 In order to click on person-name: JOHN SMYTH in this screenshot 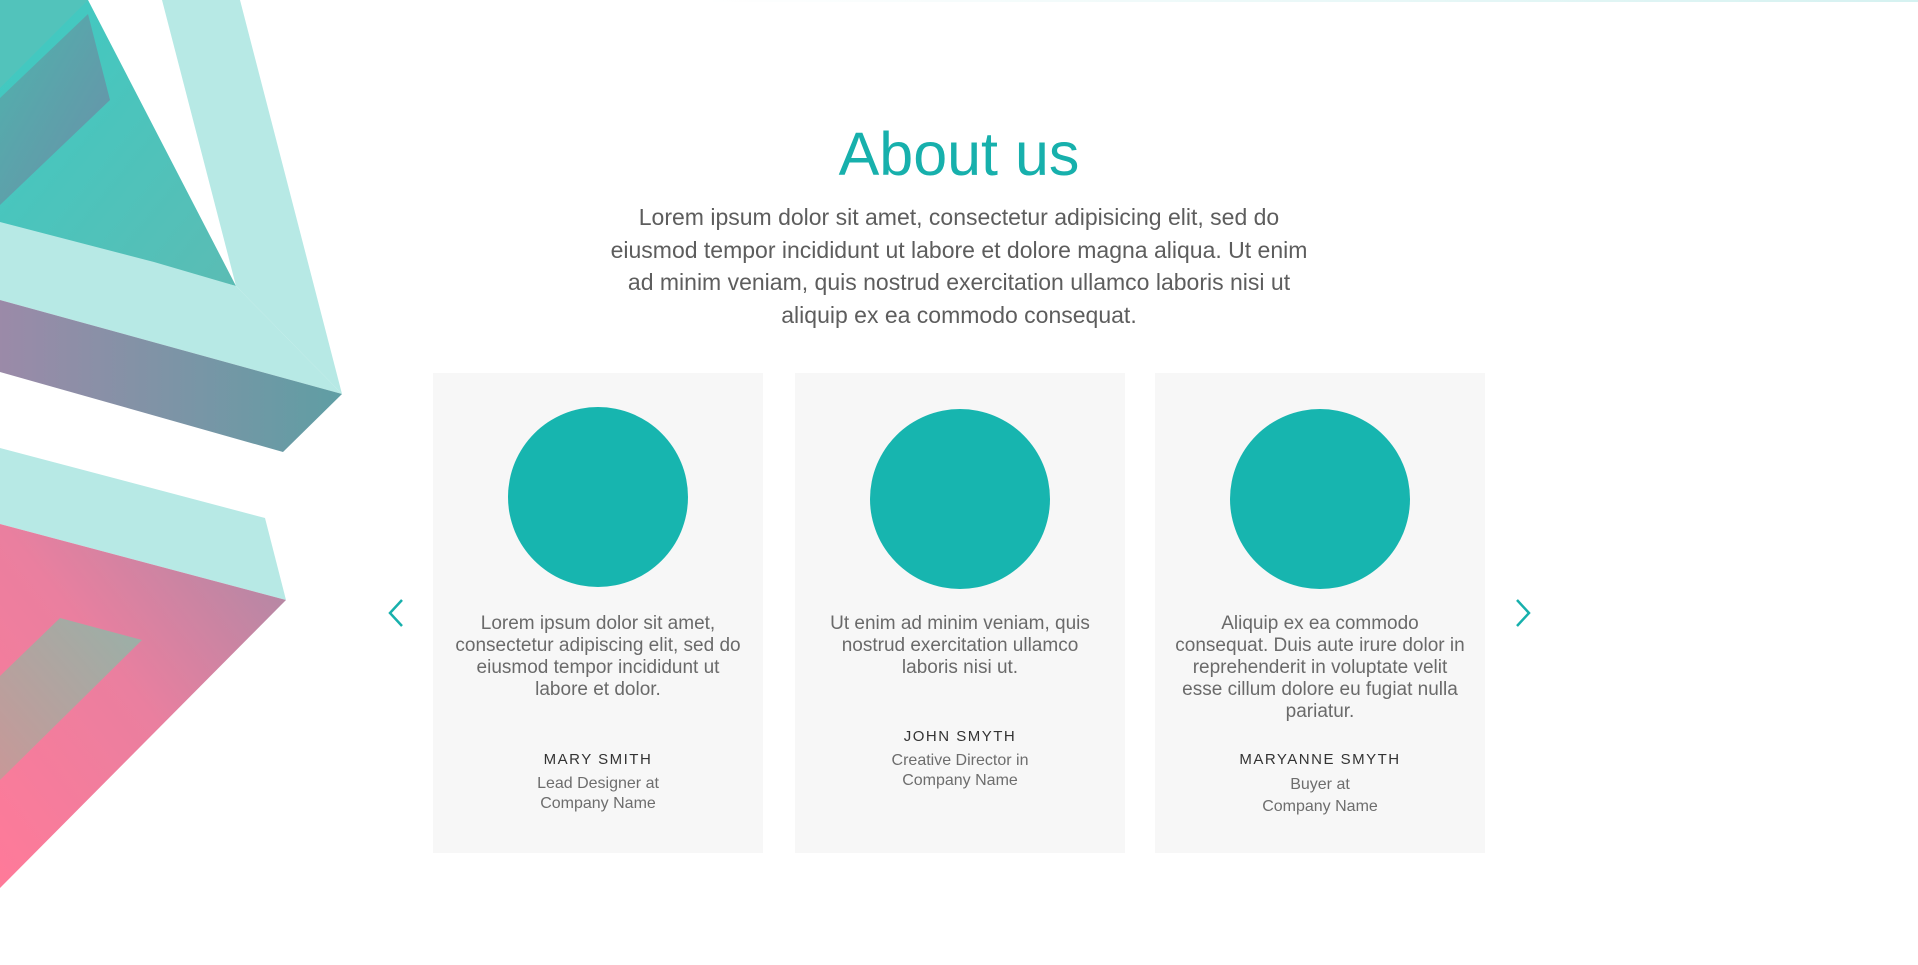, I will do `click(960, 736)`.